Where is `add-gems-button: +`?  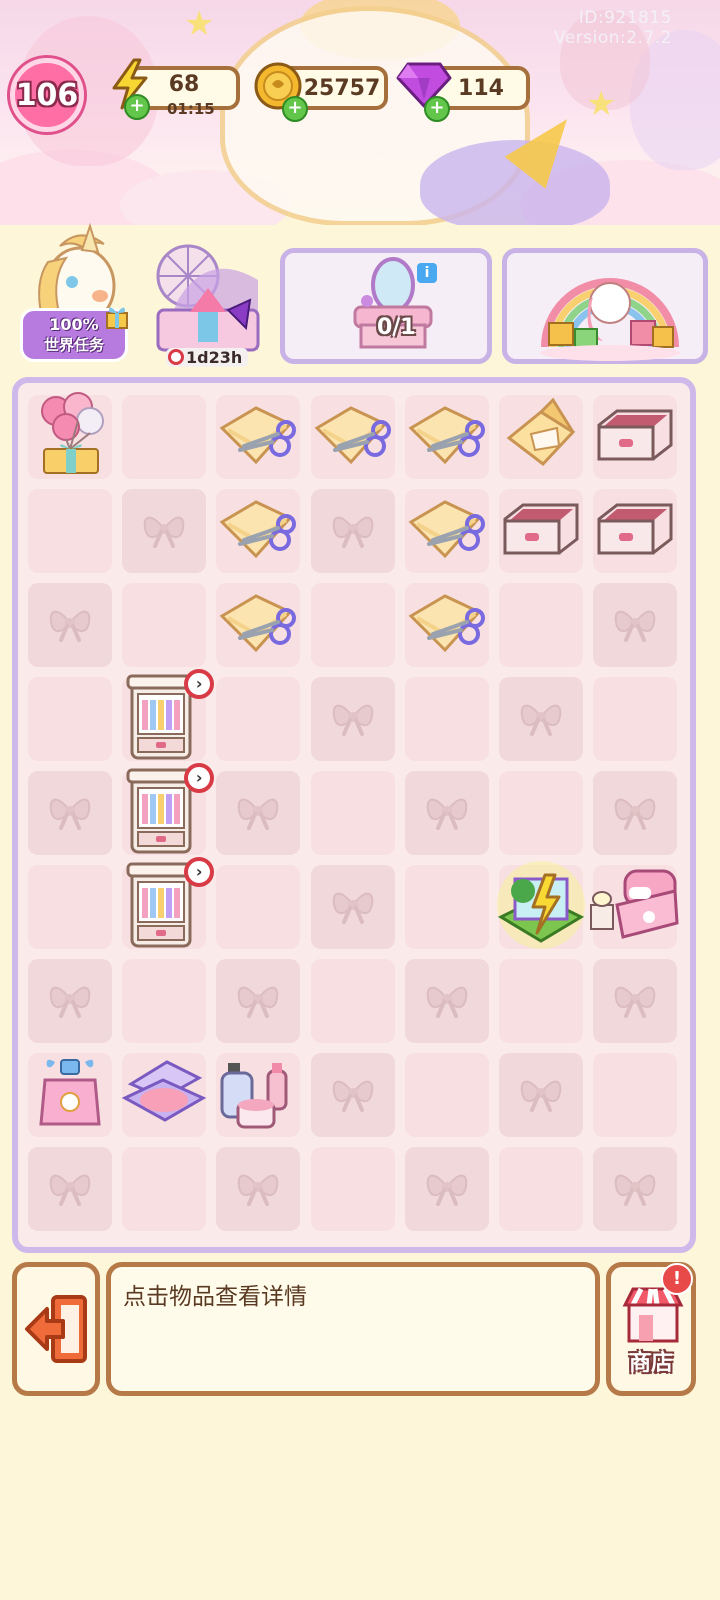
add-gems-button: + is located at coordinates (437, 109).